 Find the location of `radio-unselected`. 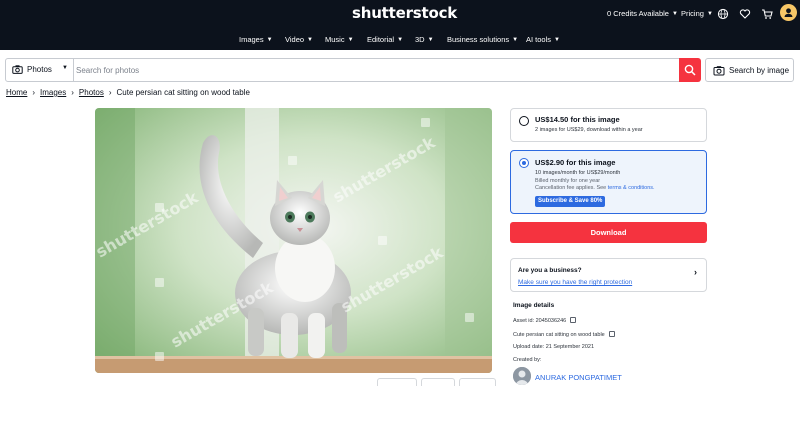

radio-unselected is located at coordinates (524, 121).